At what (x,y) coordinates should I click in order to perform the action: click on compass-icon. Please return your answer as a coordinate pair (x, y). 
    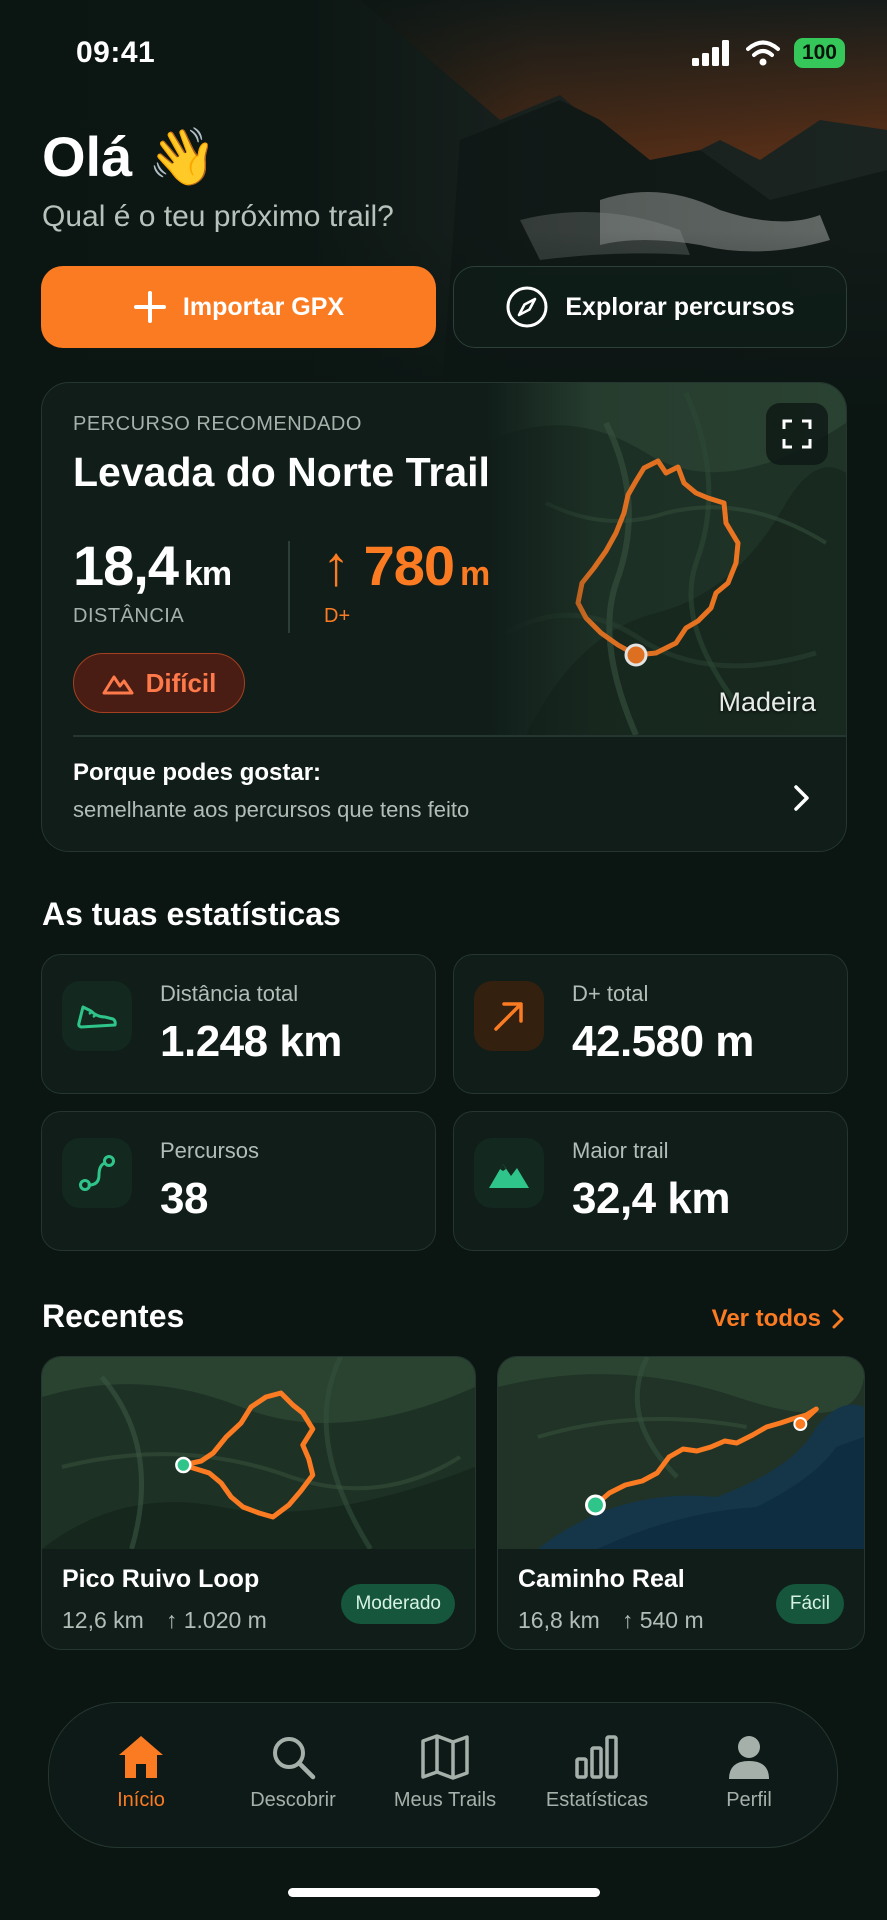
    Looking at the image, I should click on (527, 307).